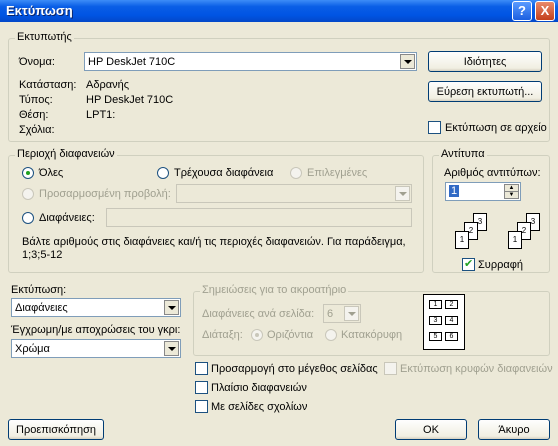 The image size is (558, 446). I want to click on print-hidden-label: Εκτύπωση κρυφών διαφανειών, so click(476, 369).